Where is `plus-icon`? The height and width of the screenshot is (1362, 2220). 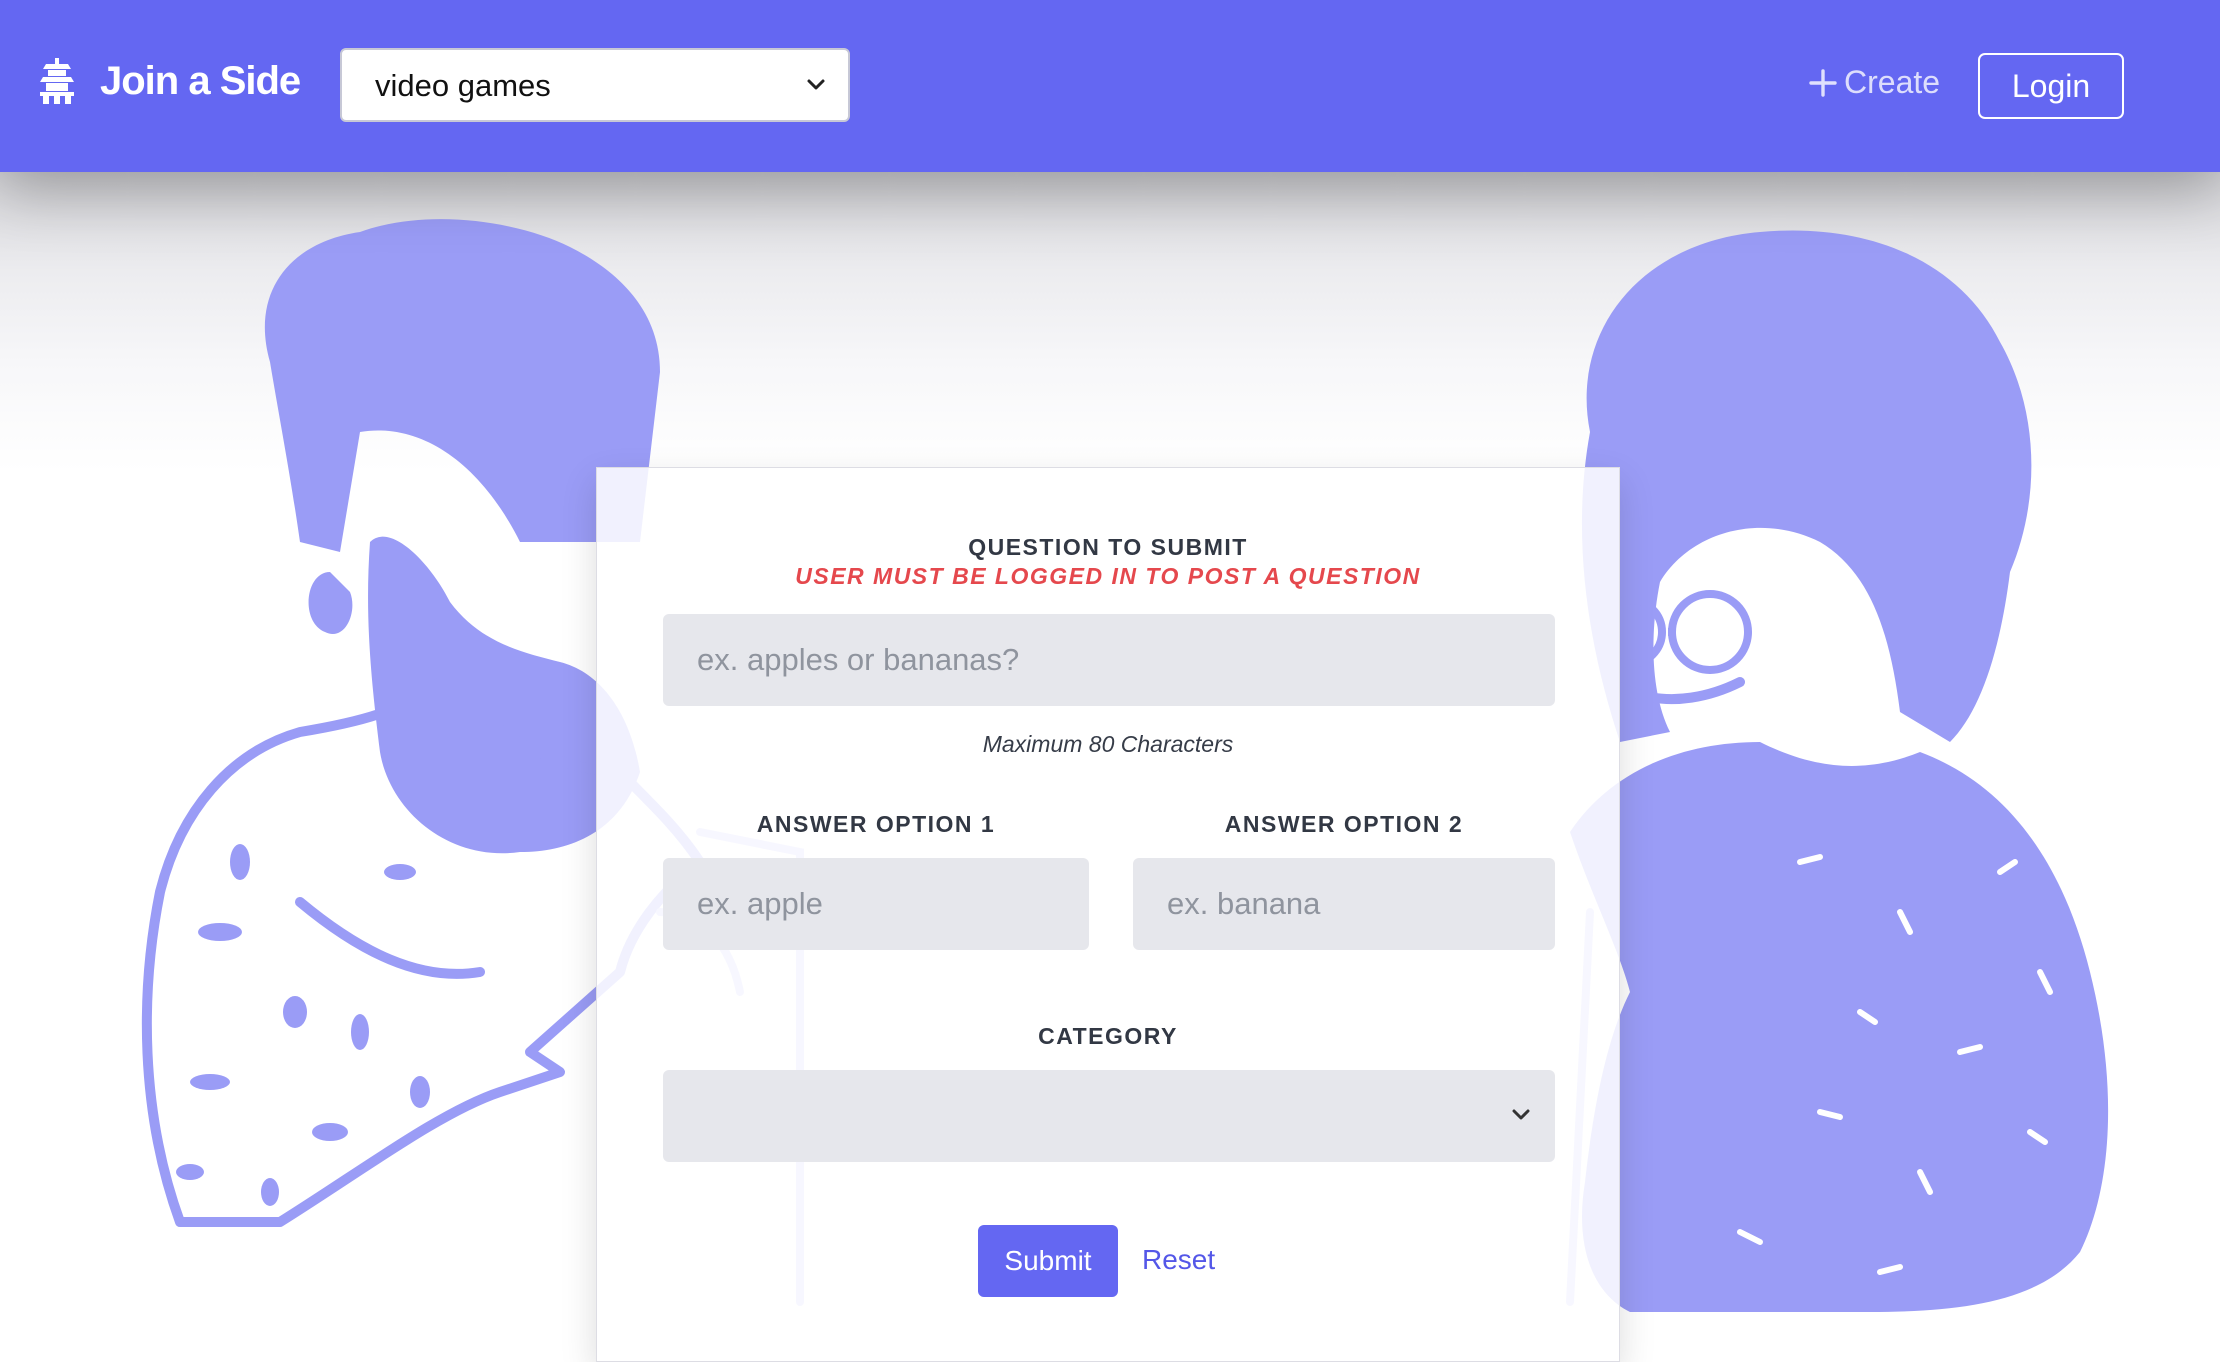 plus-icon is located at coordinates (1823, 82).